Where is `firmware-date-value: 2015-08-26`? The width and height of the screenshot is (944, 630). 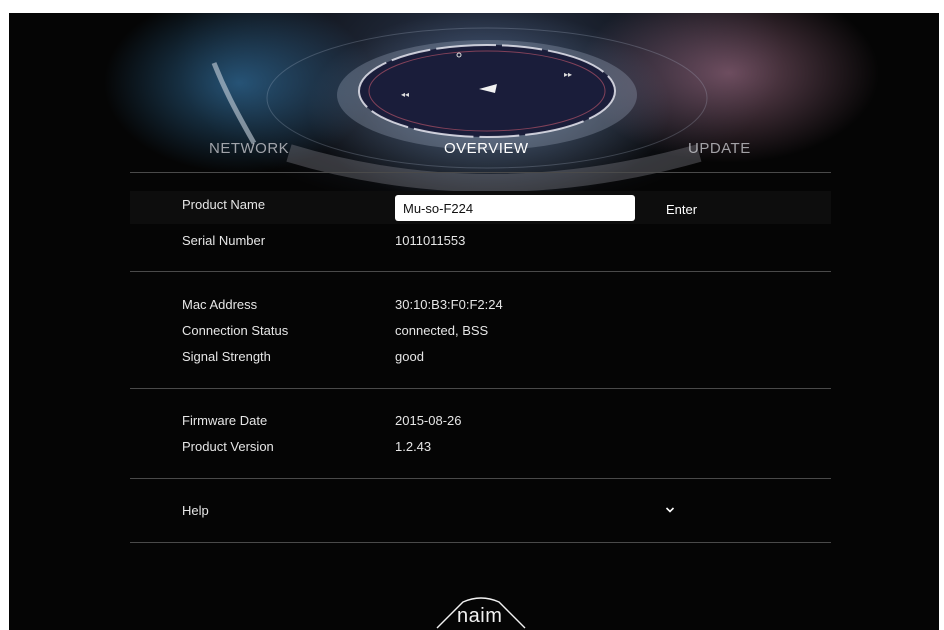 firmware-date-value: 2015-08-26 is located at coordinates (428, 420).